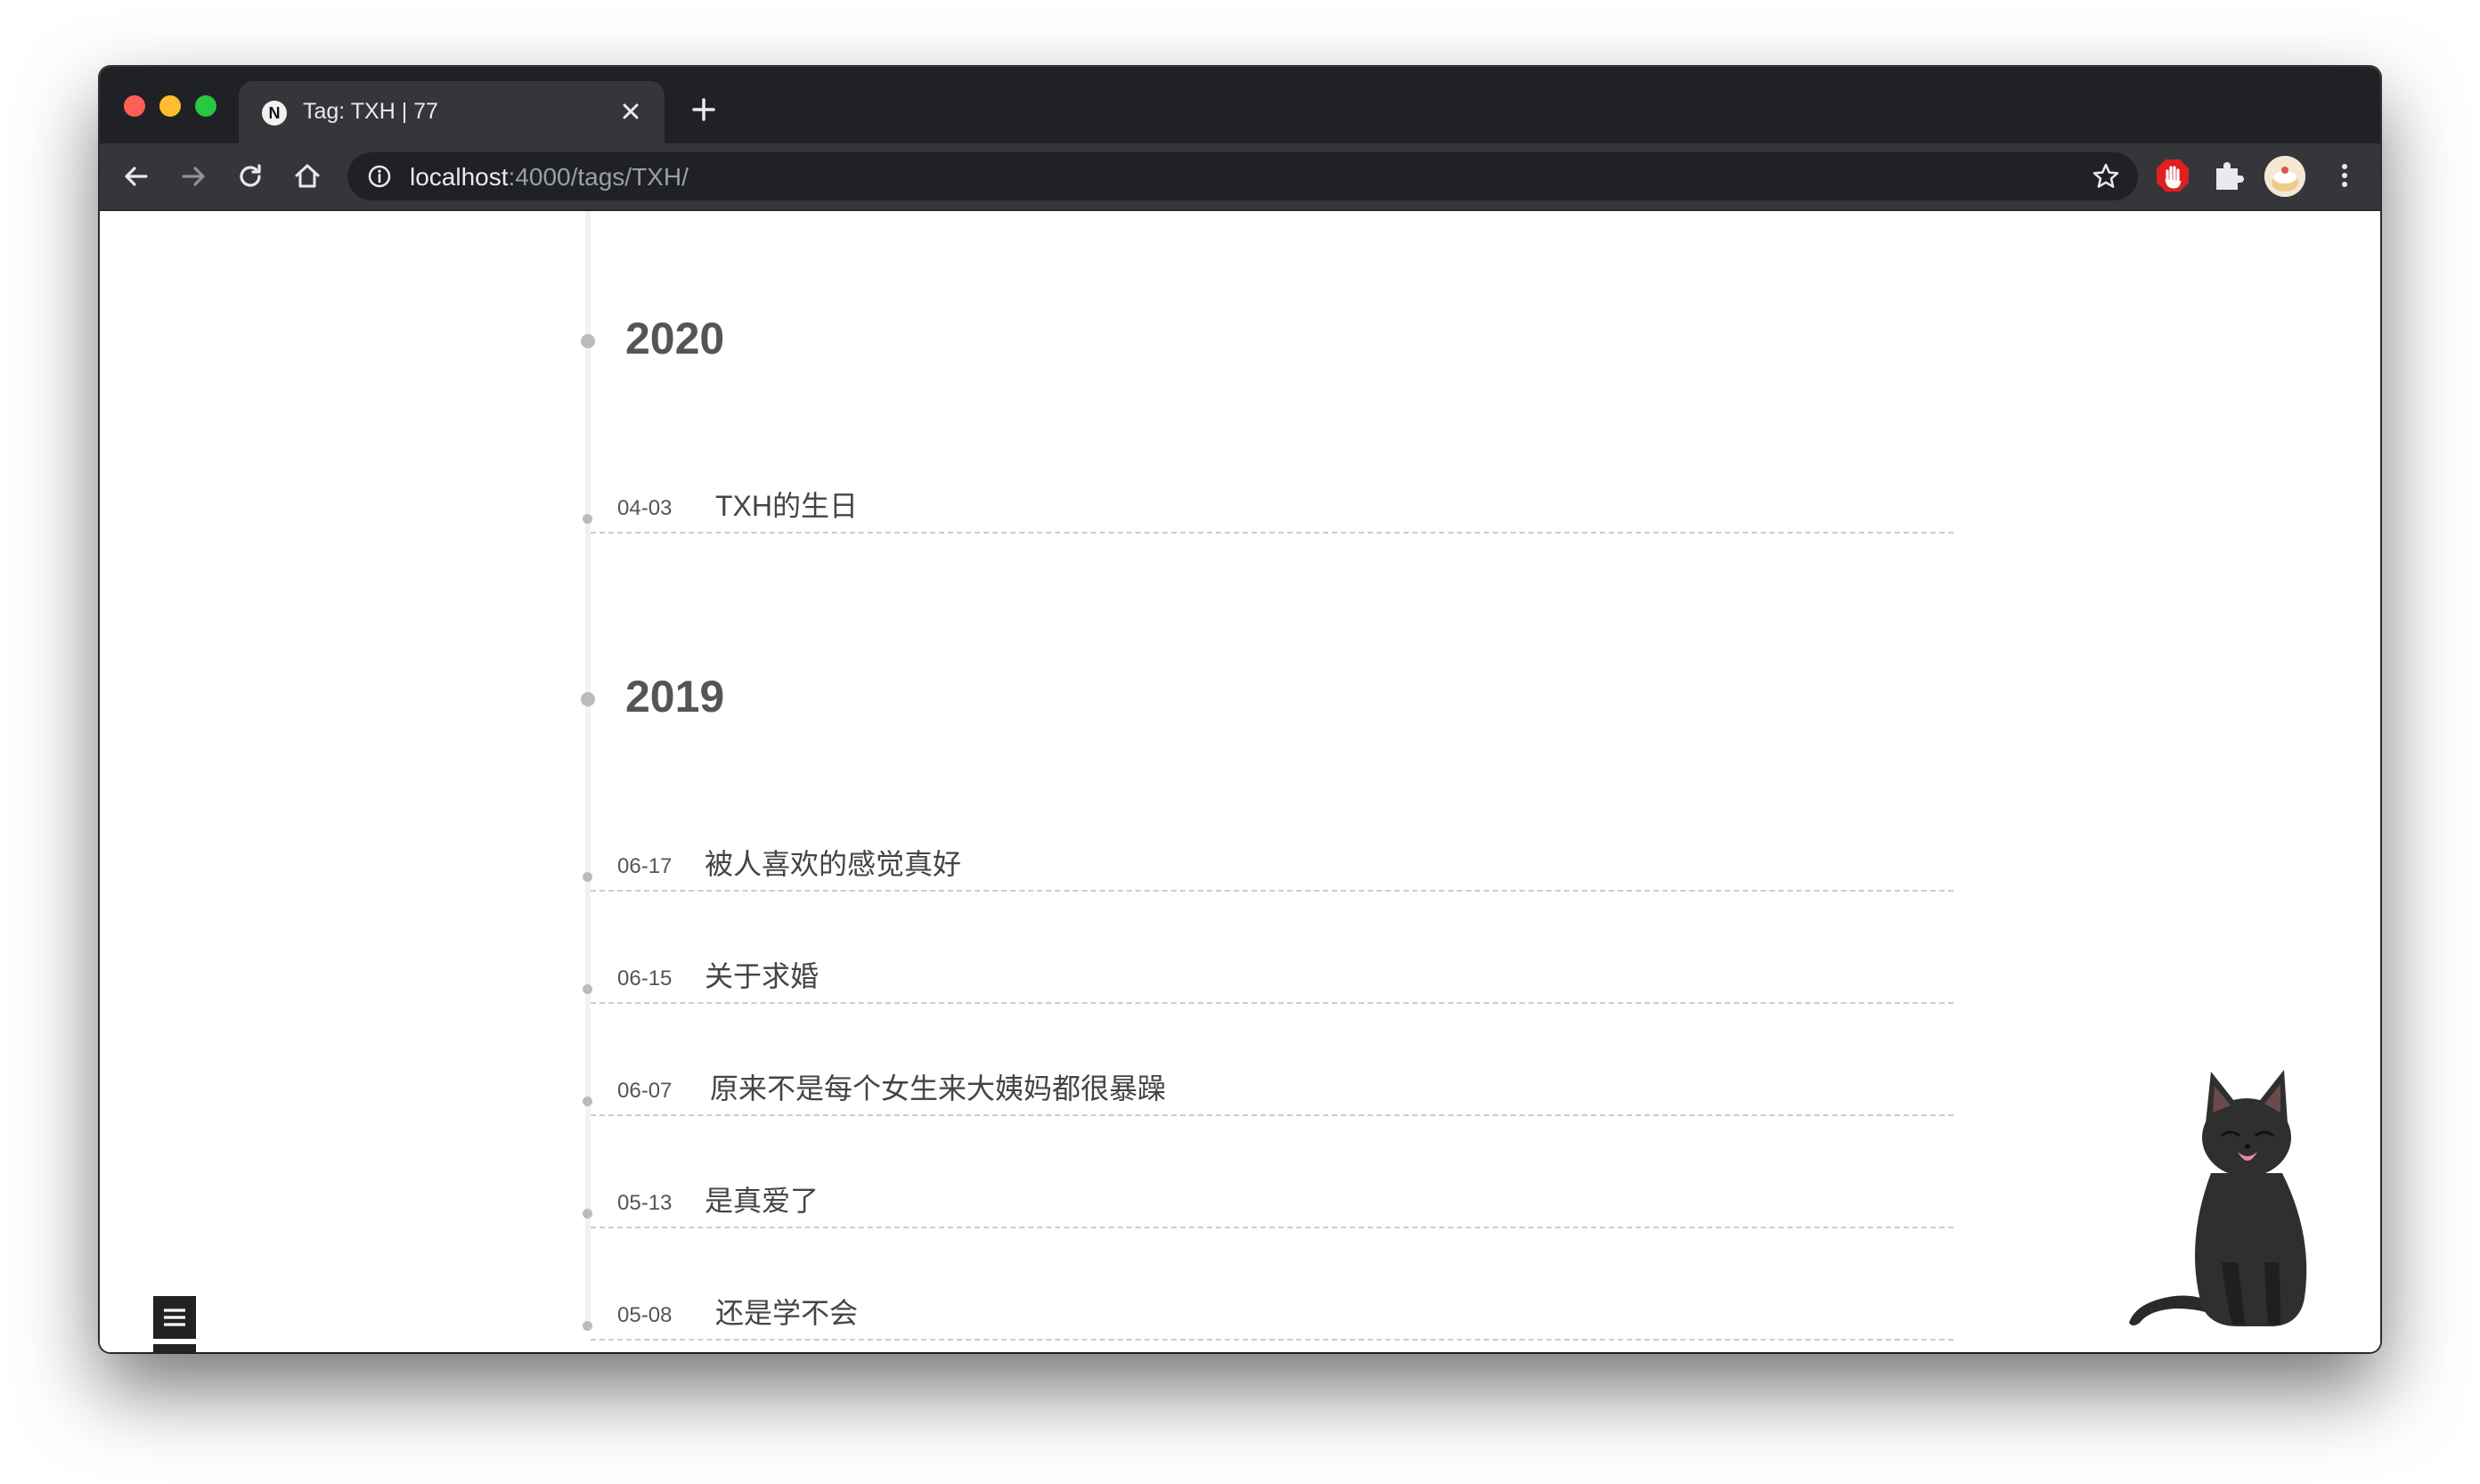 The width and height of the screenshot is (2480, 1484). What do you see at coordinates (2229, 176) in the screenshot?
I see `puzzle-icon` at bounding box center [2229, 176].